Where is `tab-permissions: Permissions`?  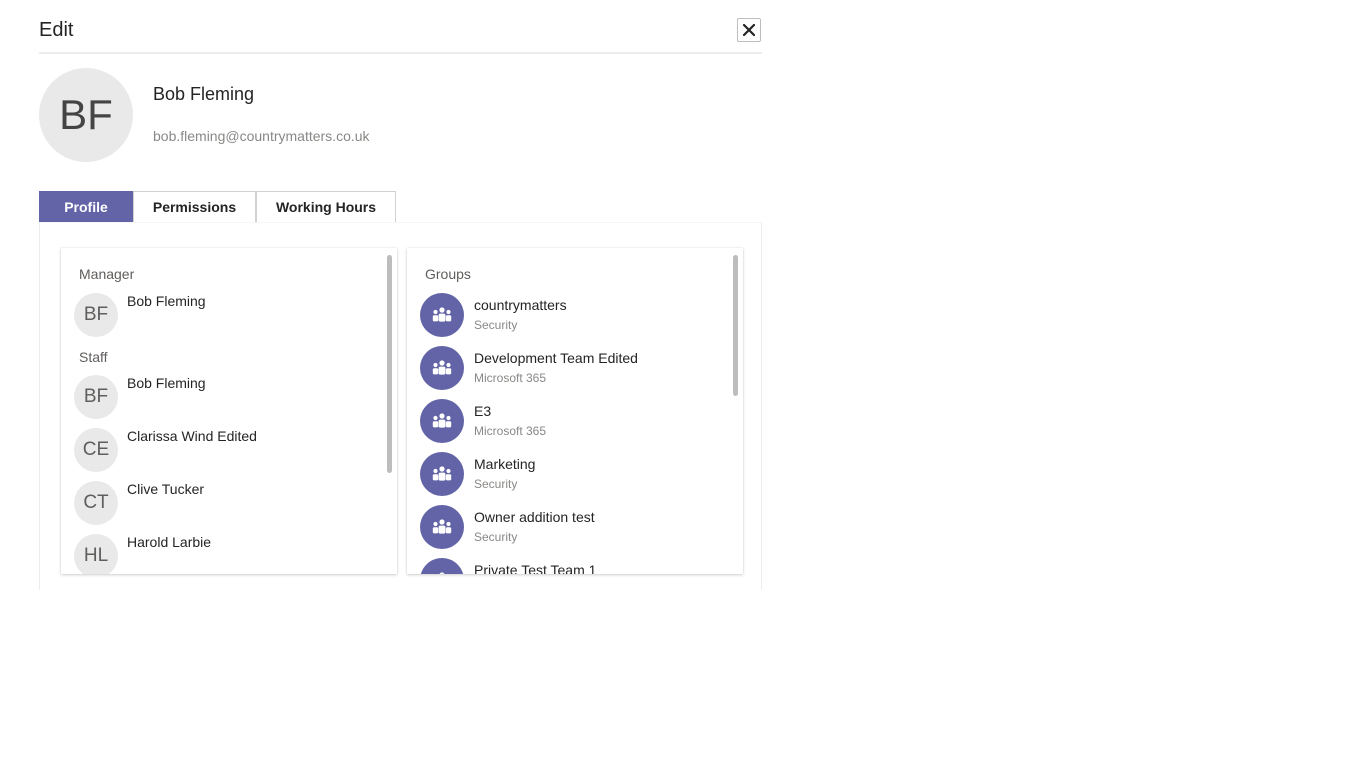
tab-permissions: Permissions is located at coordinates (194, 207).